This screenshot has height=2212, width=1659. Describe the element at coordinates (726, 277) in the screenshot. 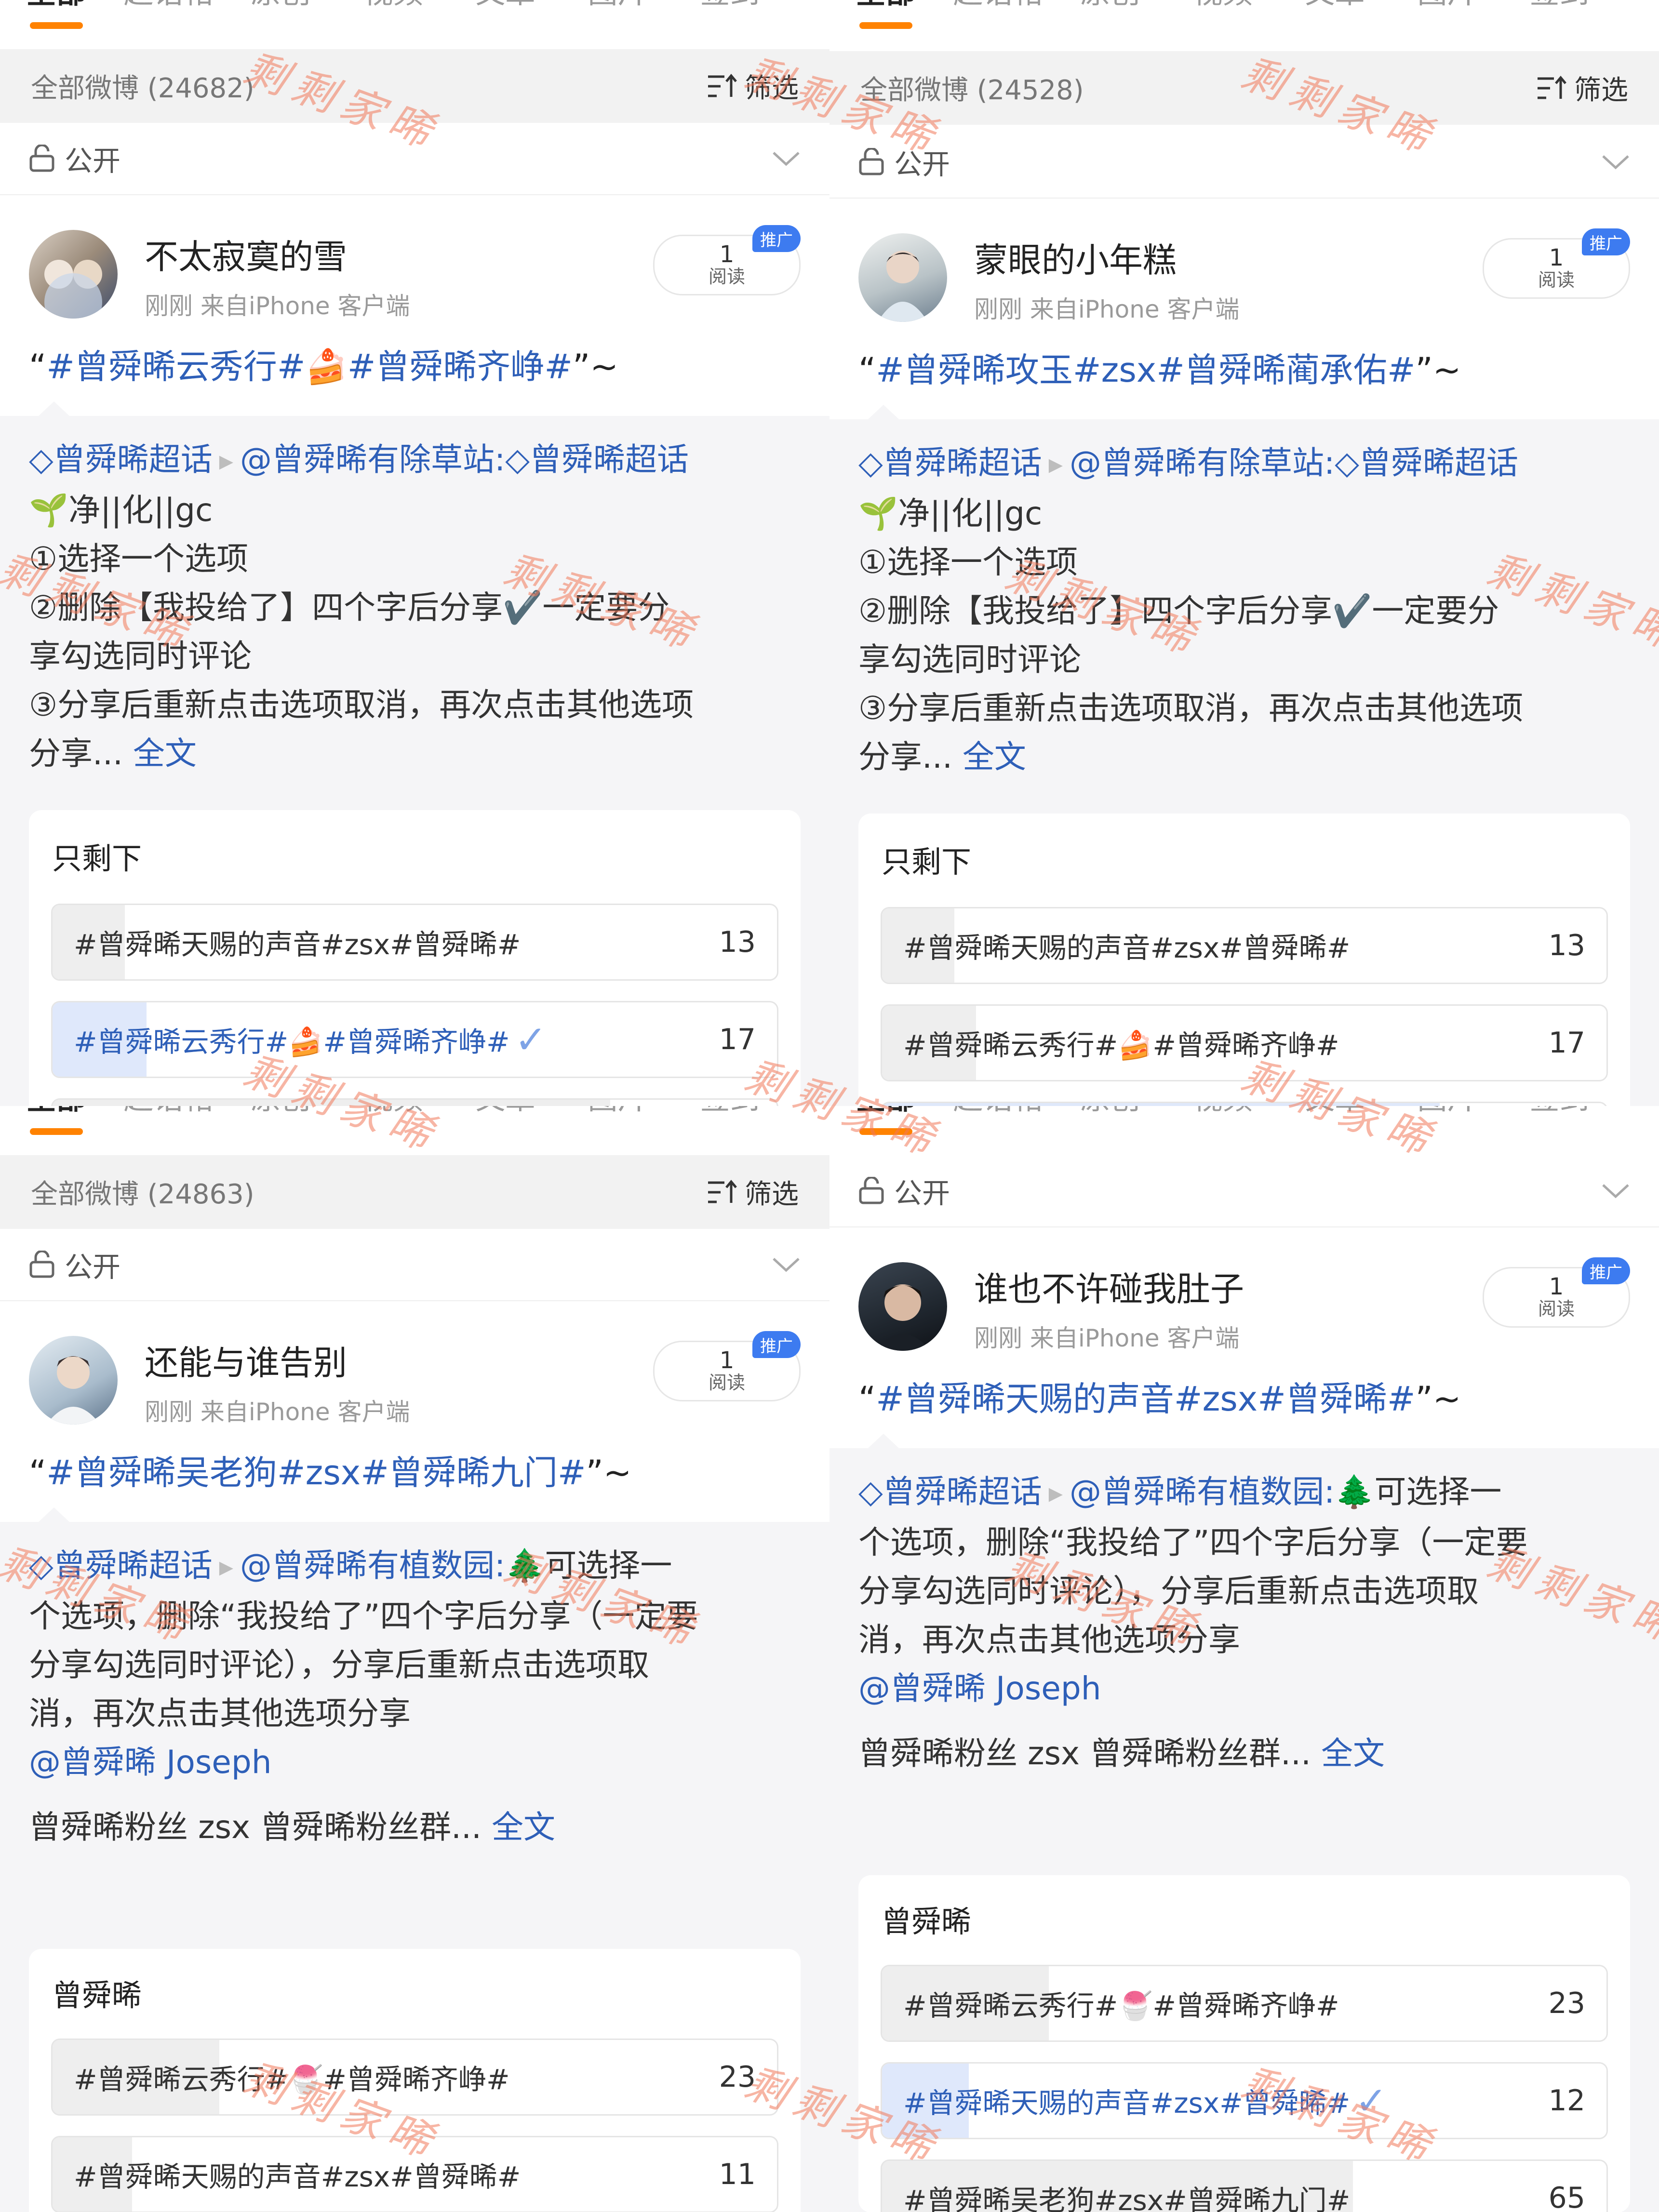

I see `read-label: 阅读` at that location.